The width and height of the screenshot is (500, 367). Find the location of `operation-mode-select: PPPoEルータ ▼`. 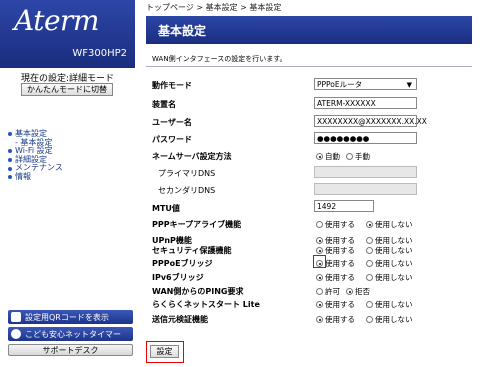

operation-mode-select: PPPoEルータ ▼ is located at coordinates (365, 84).